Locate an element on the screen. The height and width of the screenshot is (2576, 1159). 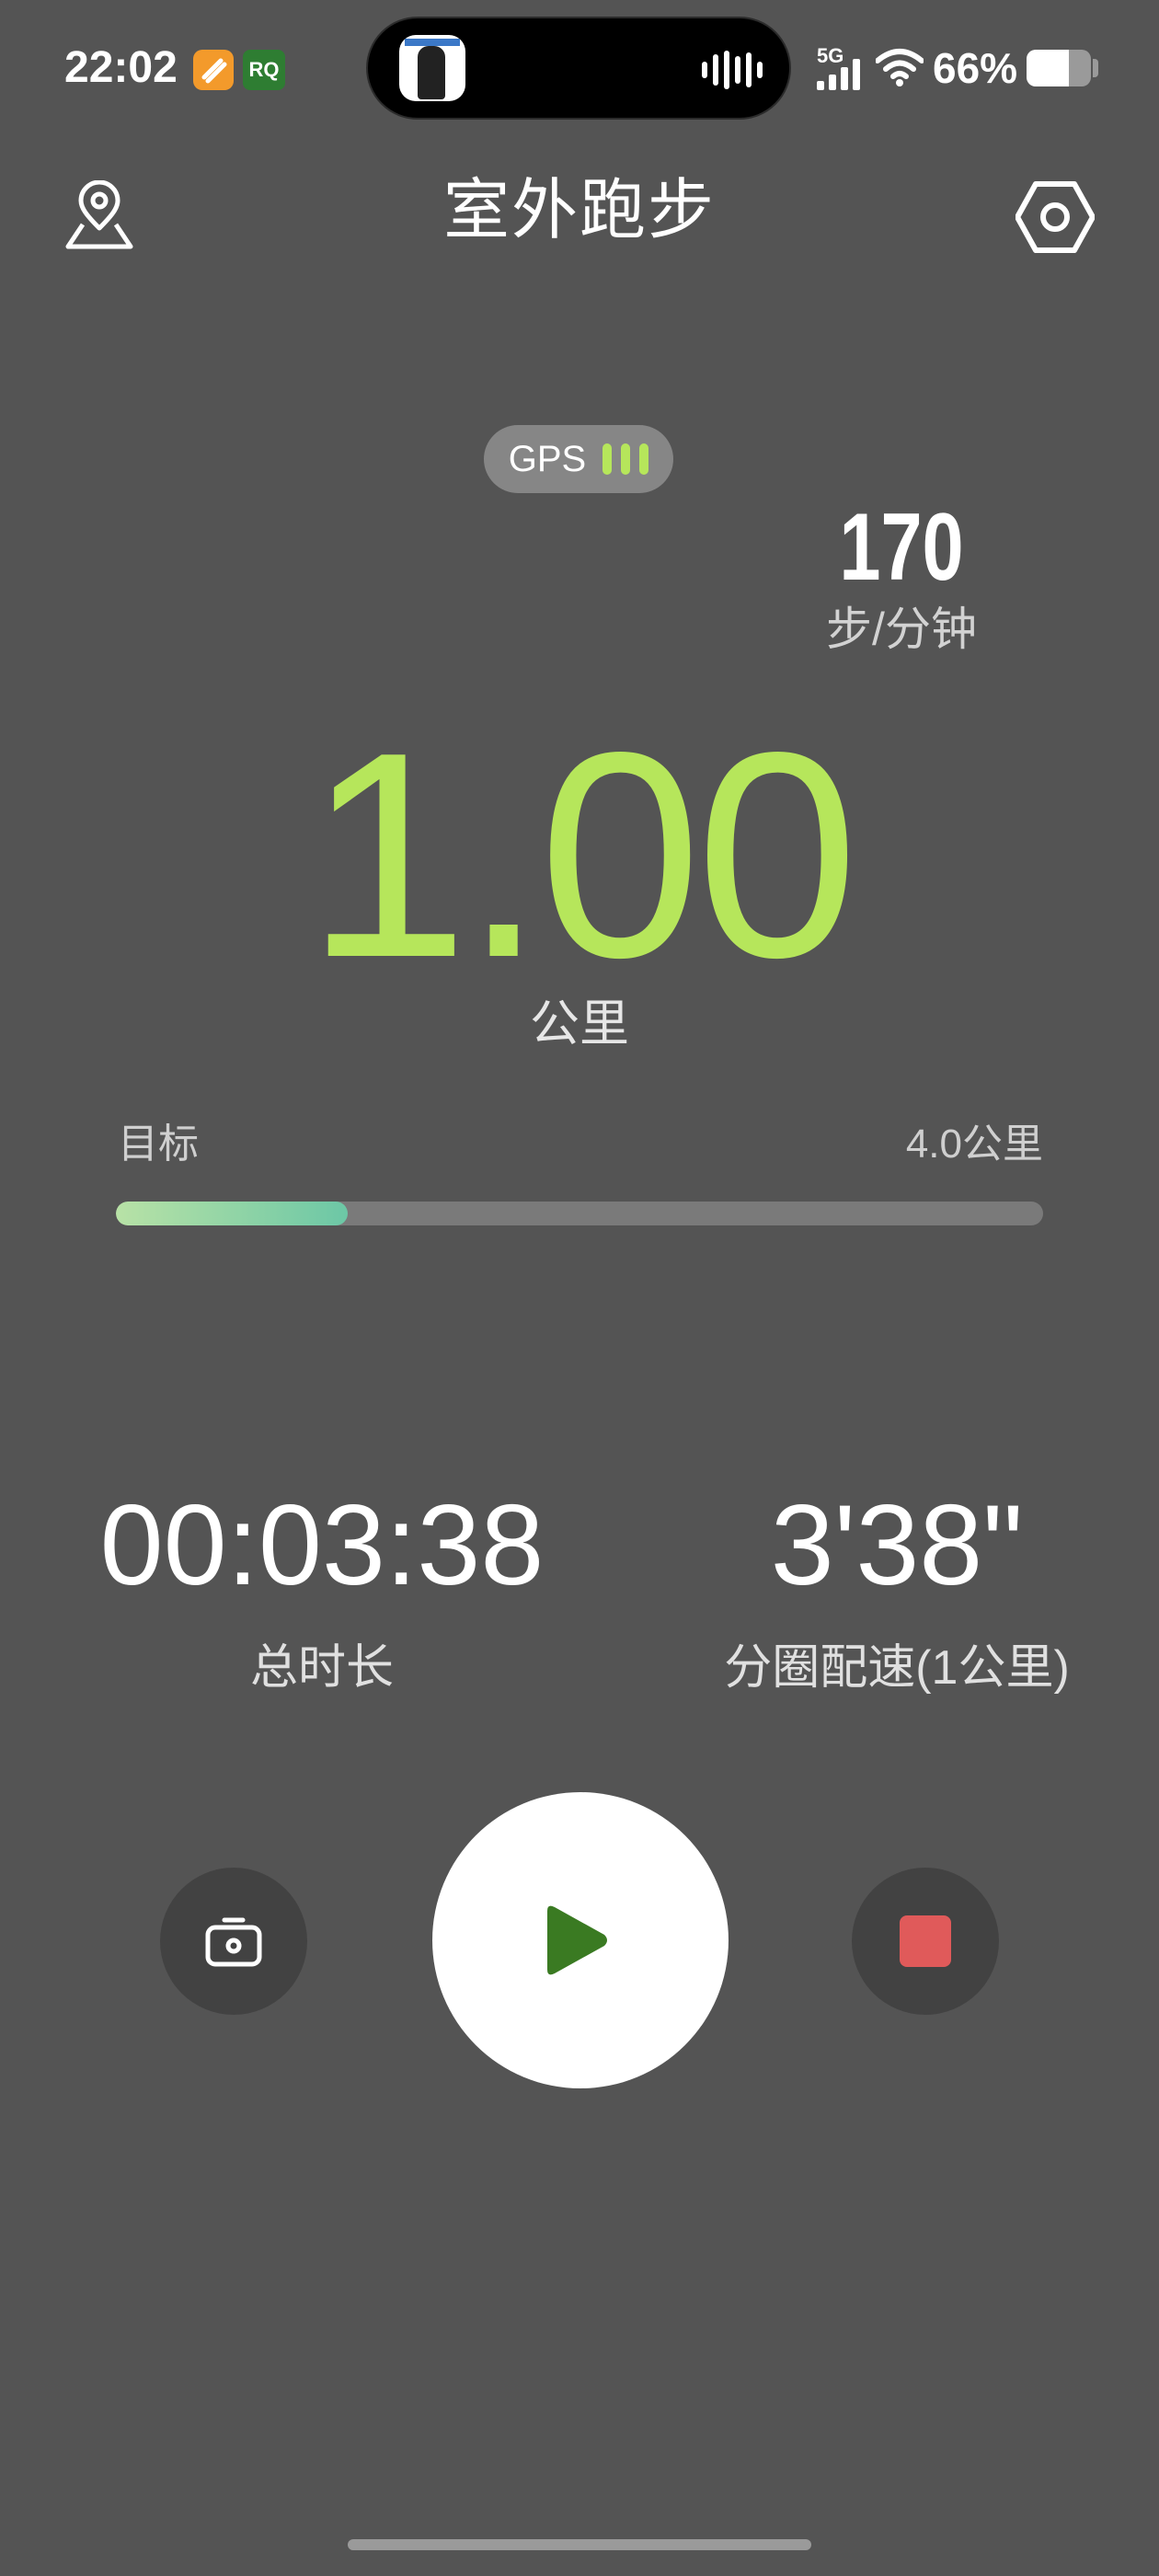
rq-app-icon: RQ is located at coordinates (264, 70).